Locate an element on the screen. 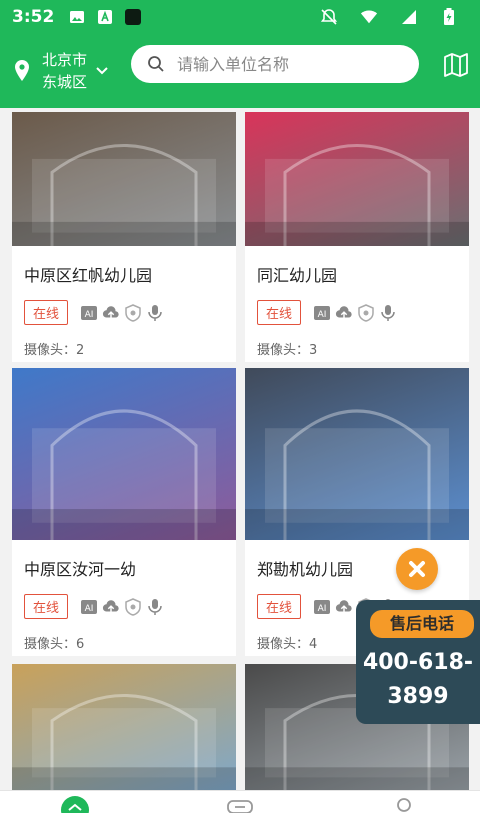 The width and height of the screenshot is (480, 813). camera-count: 摄像头：2 is located at coordinates (54, 350).